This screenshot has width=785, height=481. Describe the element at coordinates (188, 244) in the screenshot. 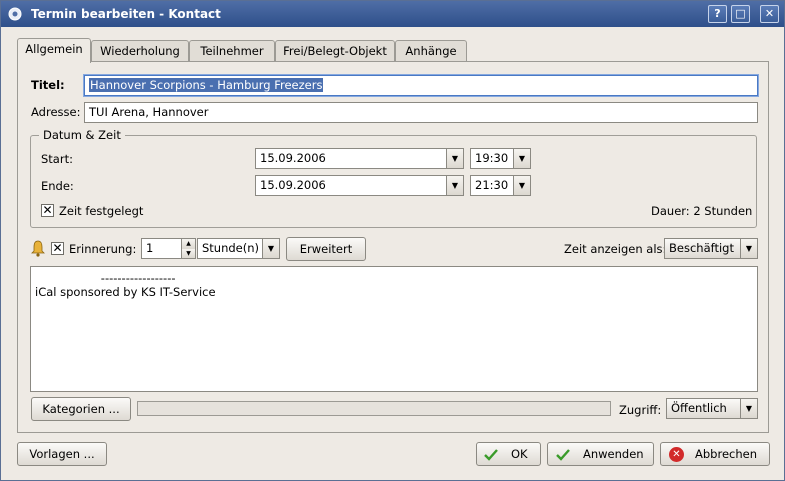

I see `chevron-up-icon: ▲` at that location.